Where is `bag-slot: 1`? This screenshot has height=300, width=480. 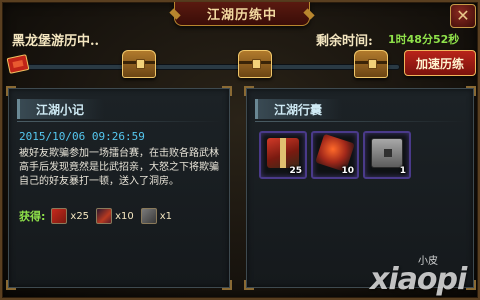 bag-slot: 1 is located at coordinates (387, 155).